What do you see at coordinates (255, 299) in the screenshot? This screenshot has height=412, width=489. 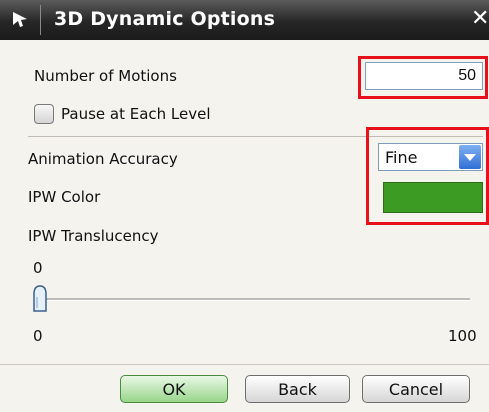 I see `translucency-slider-track` at bounding box center [255, 299].